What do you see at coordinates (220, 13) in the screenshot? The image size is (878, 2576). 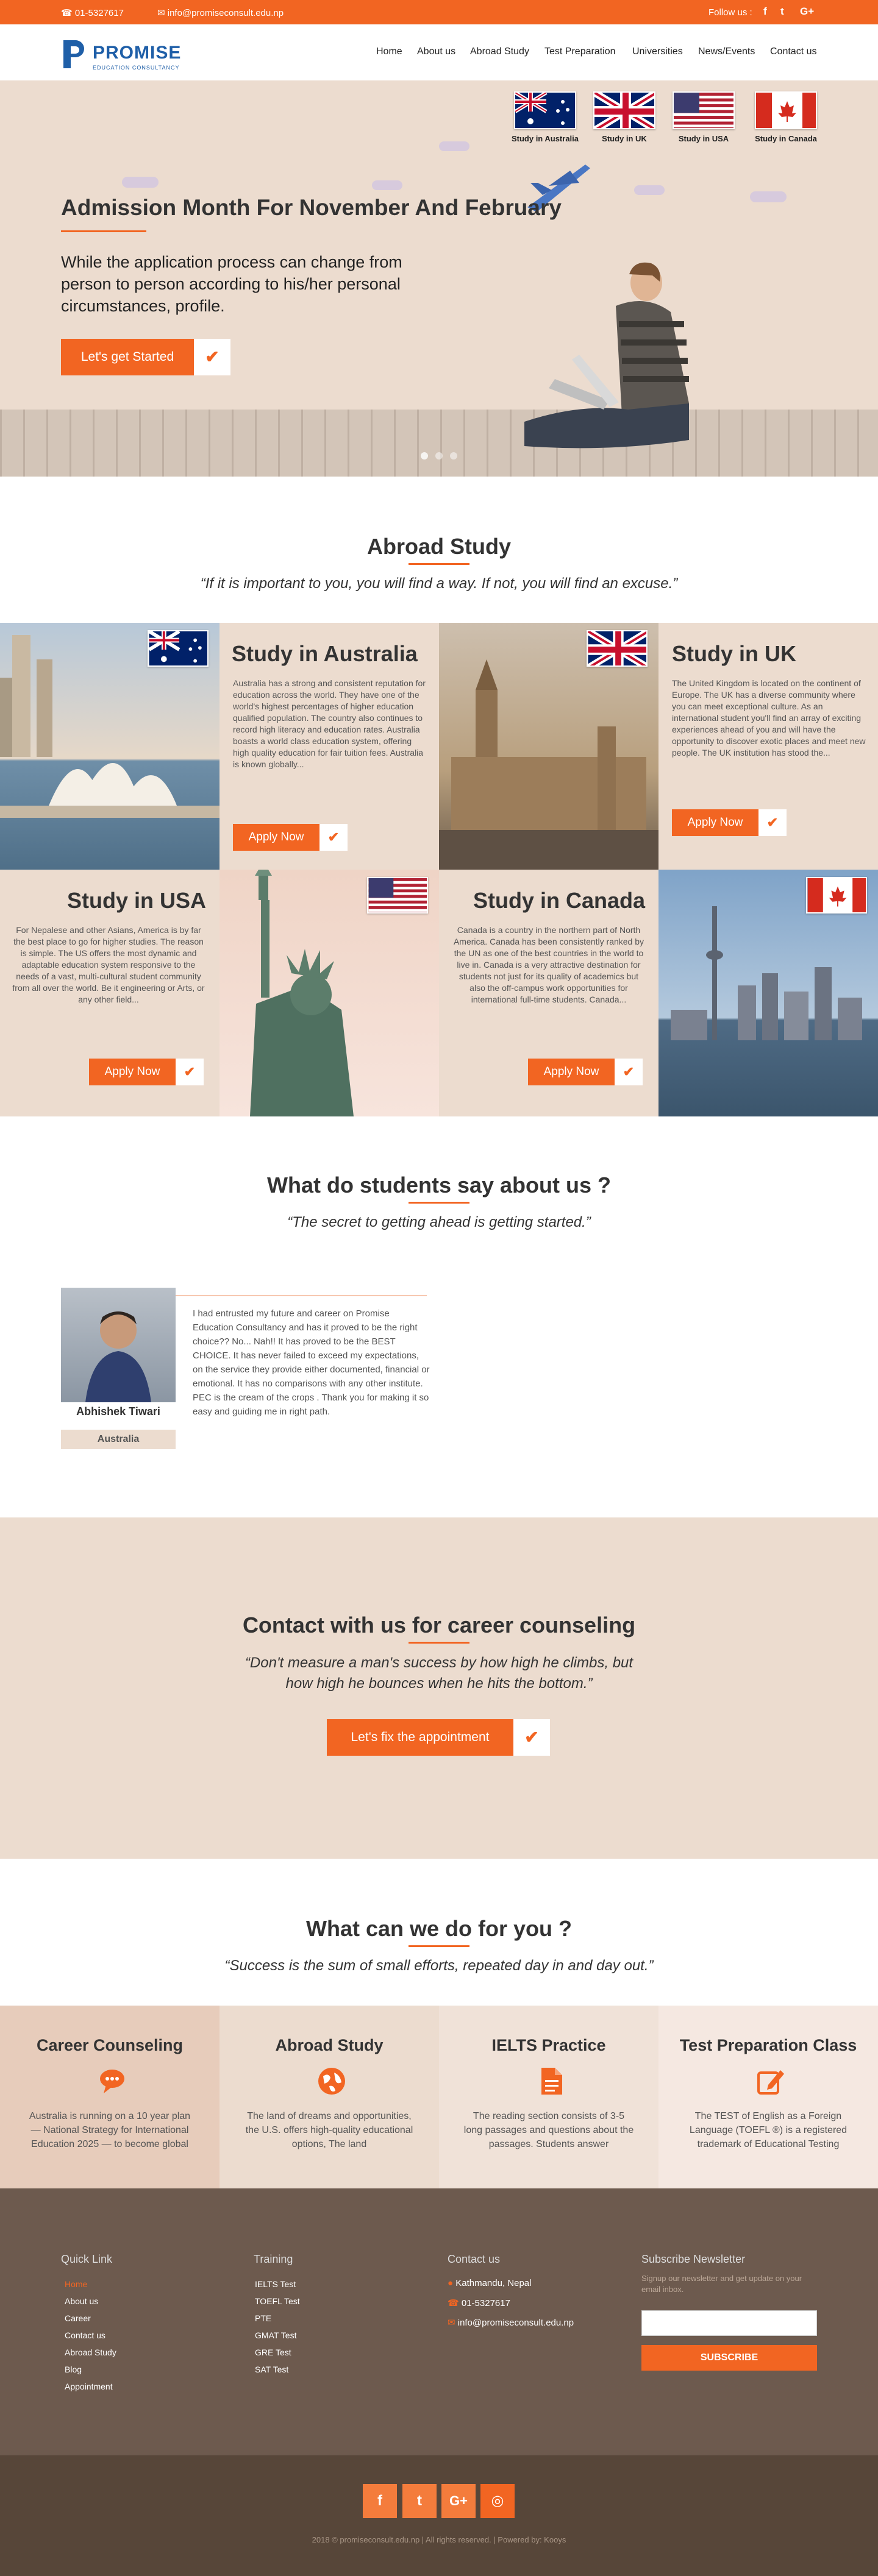 I see `email-contact: ✉ info@promiseconsult.edu.np` at bounding box center [220, 13].